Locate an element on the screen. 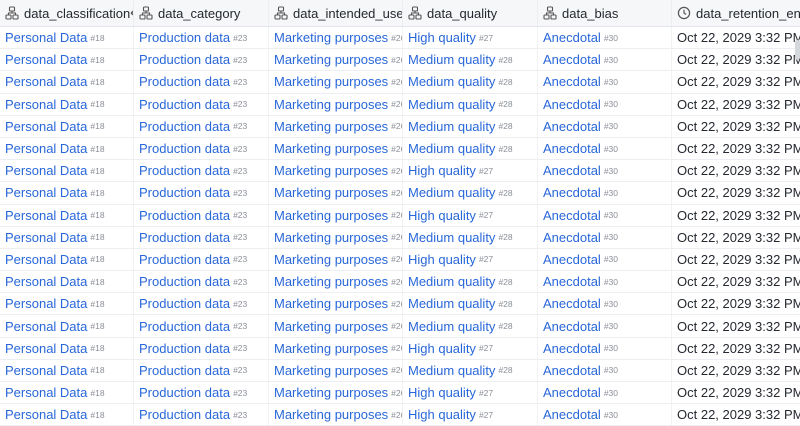 Image resolution: width=800 pixels, height=426 pixels. column-header-data-bias: data_bias is located at coordinates (605, 13).